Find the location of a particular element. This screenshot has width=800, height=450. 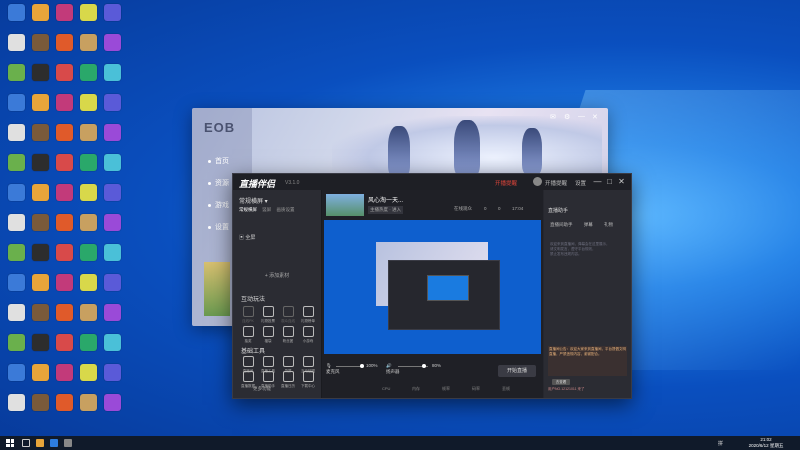

basic-tool-5: 直播助手 is located at coordinates (268, 380).